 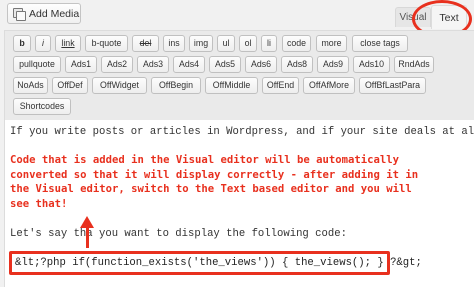 What do you see at coordinates (176, 85) in the screenshot?
I see `qt-offbegin-button: OffBegin` at bounding box center [176, 85].